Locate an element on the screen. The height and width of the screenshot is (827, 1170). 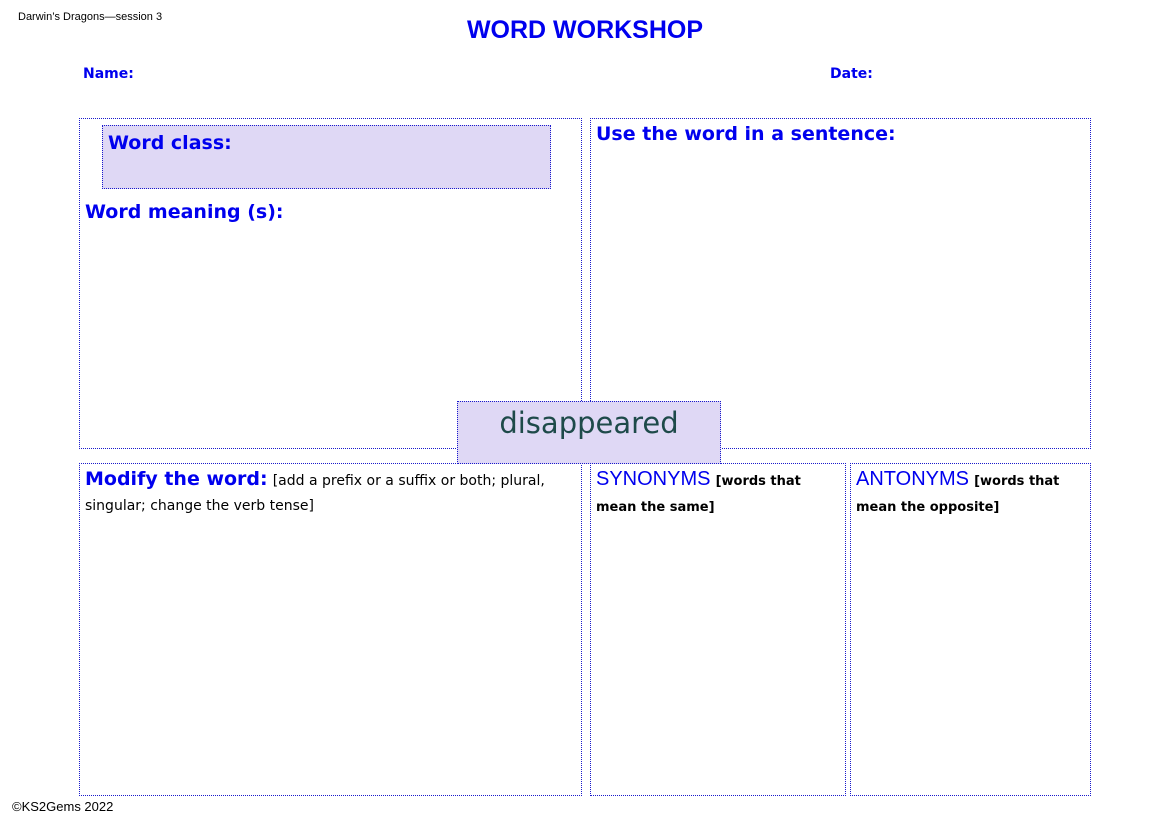
sentence-label: Use the word in a sentence: is located at coordinates (746, 134).